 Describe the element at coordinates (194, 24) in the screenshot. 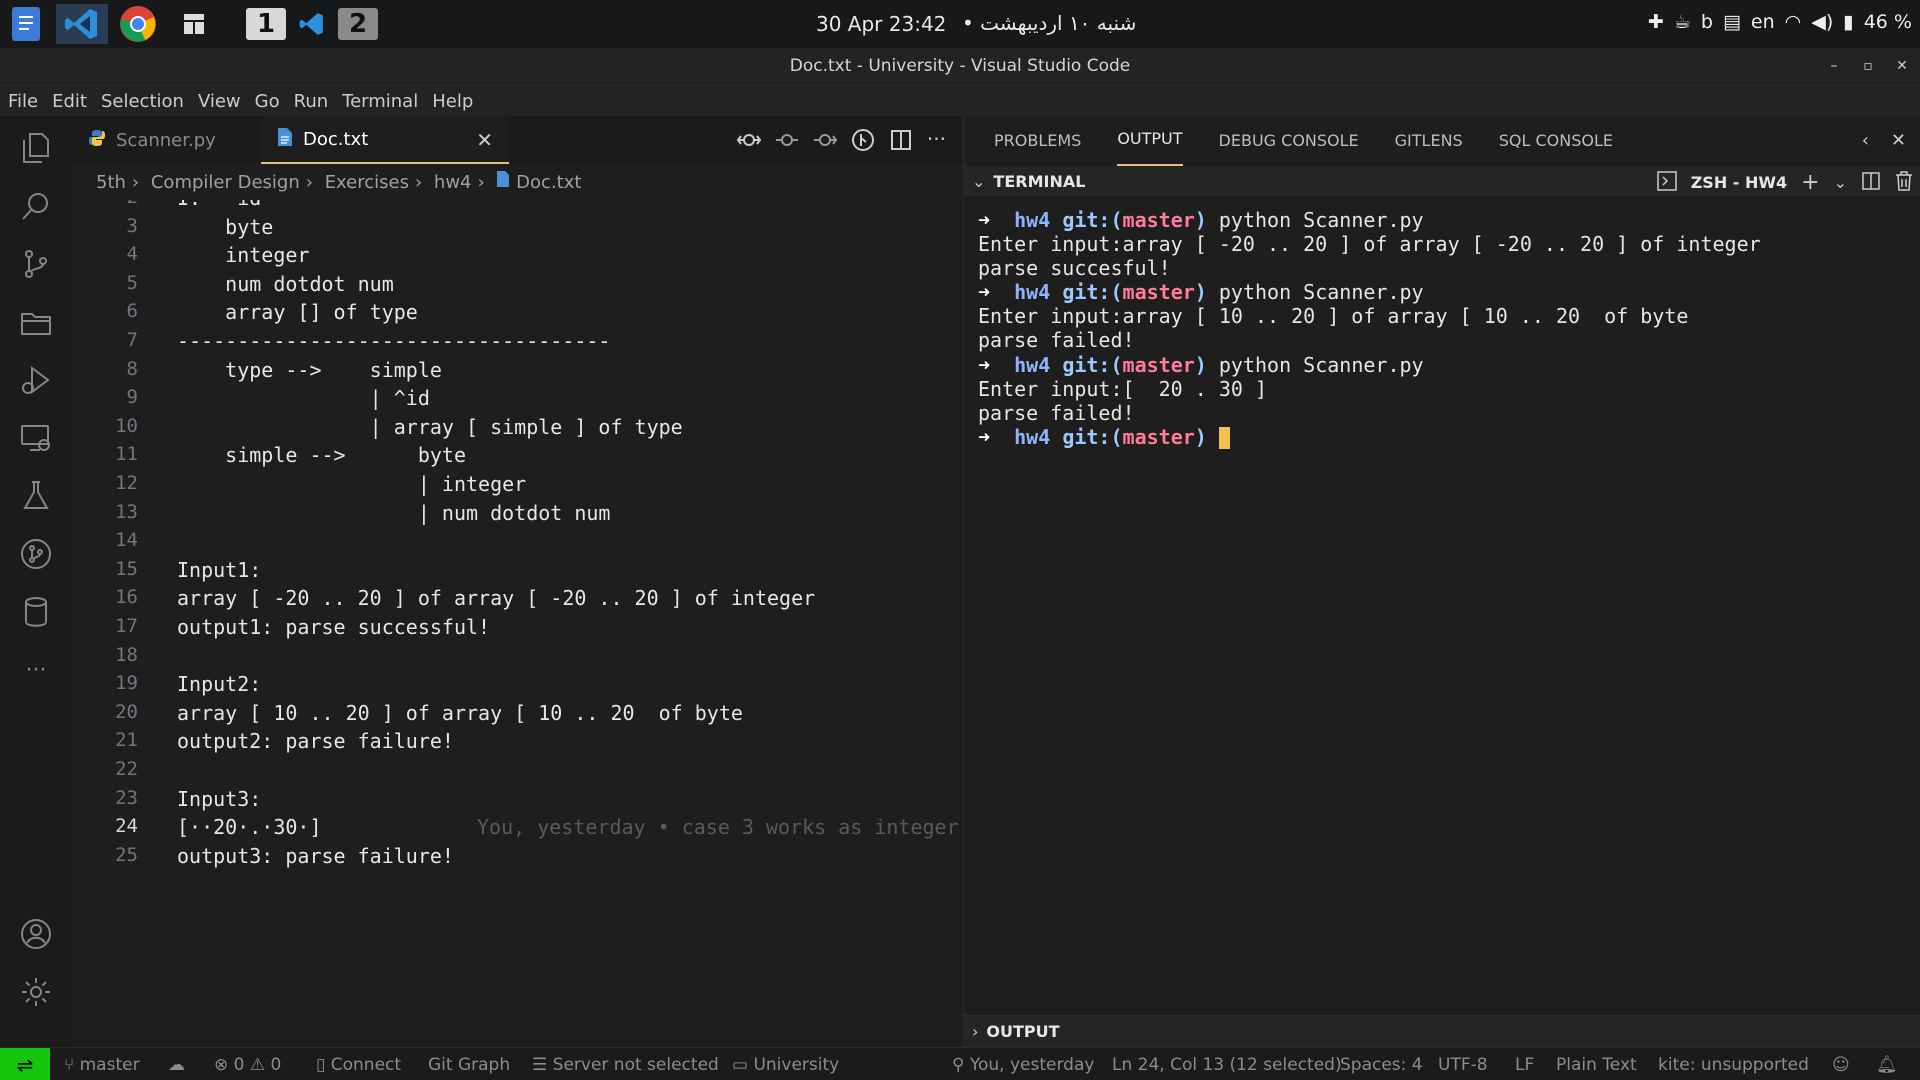

I see `grid-apps-icon` at that location.